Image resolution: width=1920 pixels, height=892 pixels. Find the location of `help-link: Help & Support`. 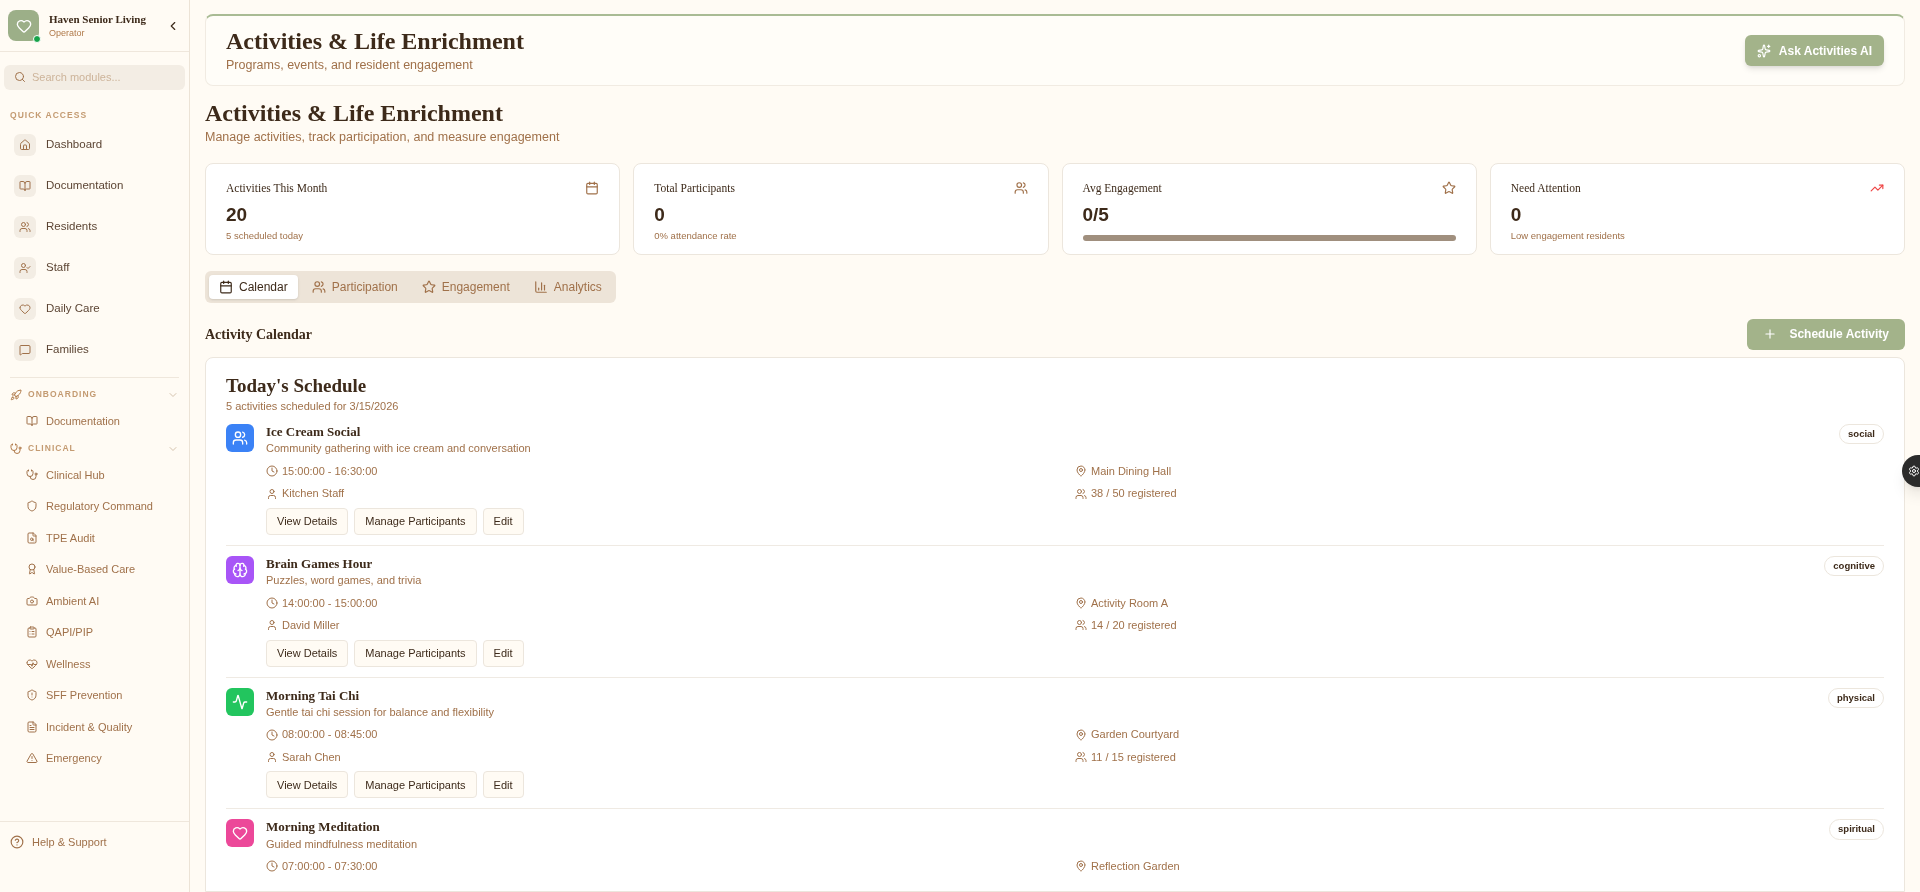

help-link: Help & Support is located at coordinates (94, 841).